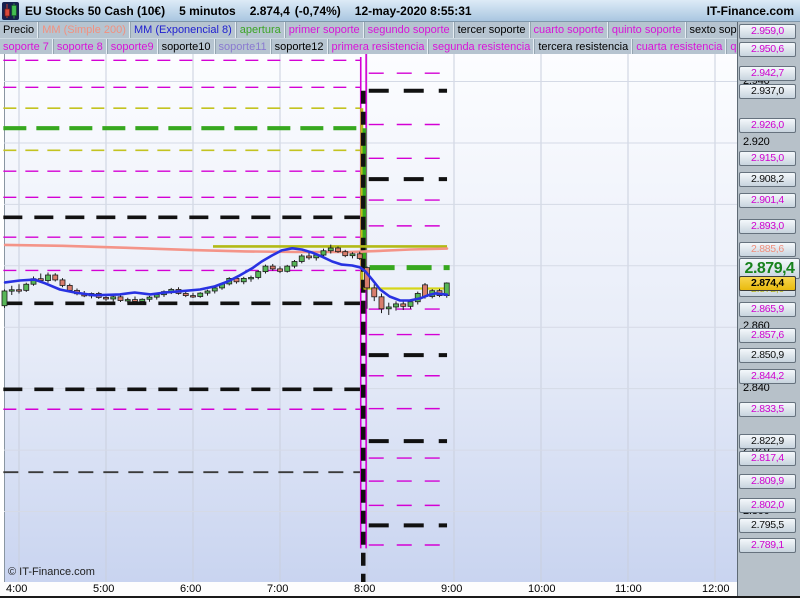 The image size is (800, 600). I want to click on x-axis-tick-5-00: 5:00, so click(104, 589).